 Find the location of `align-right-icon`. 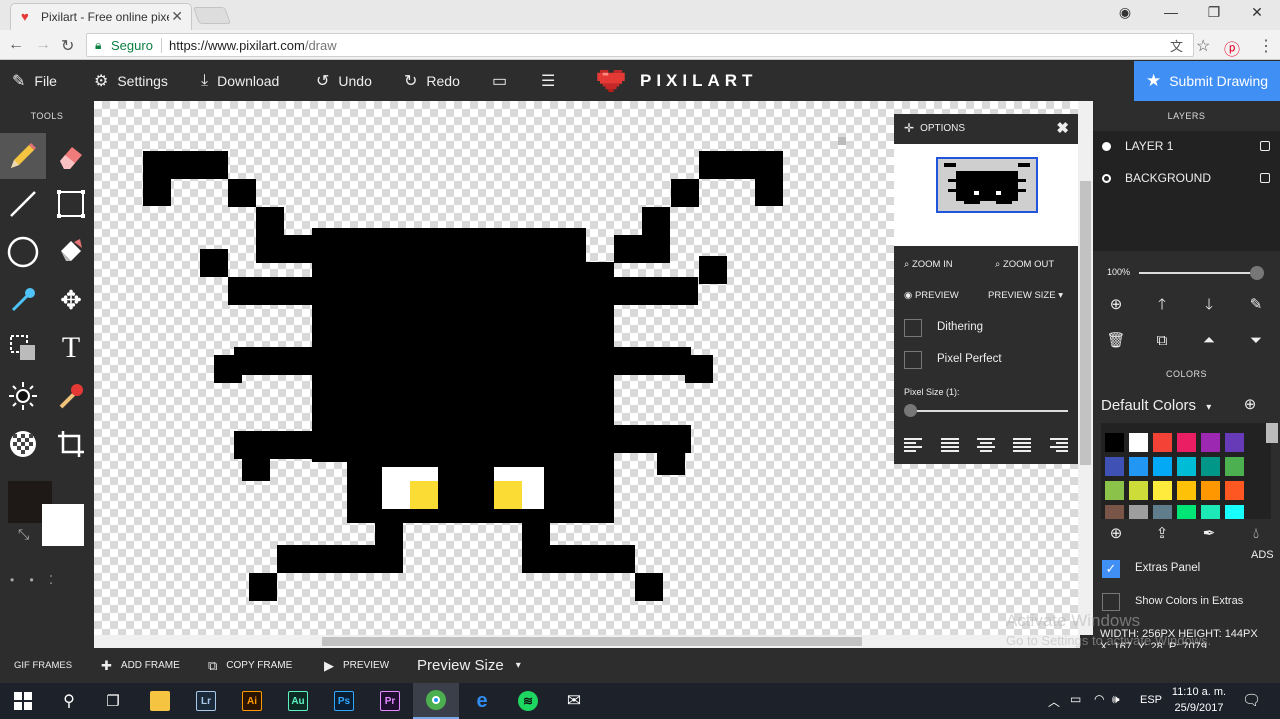

align-right-icon is located at coordinates (1059, 445).